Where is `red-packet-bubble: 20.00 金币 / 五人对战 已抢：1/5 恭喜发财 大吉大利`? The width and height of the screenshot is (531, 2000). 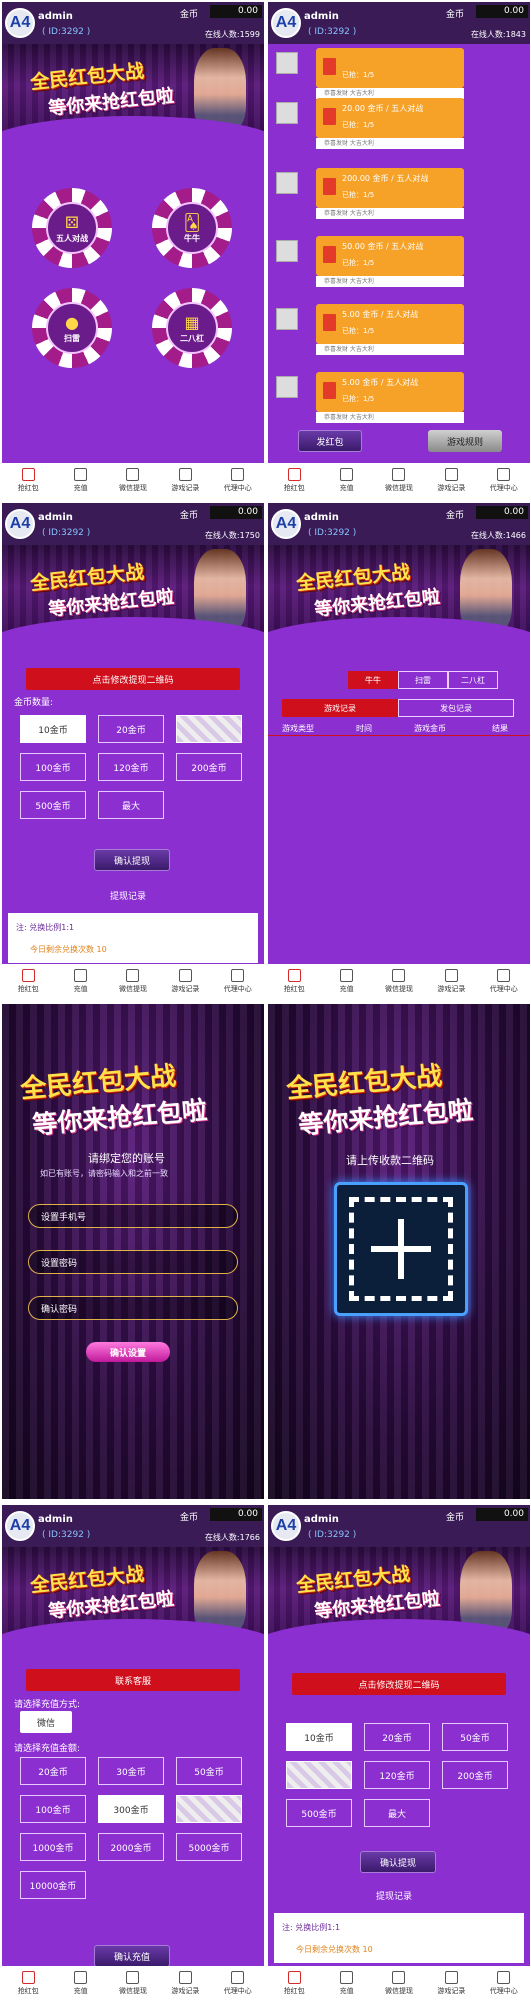
red-packet-bubble: 20.00 金币 / 五人对战 已抢：1/5 恭喜发财 大吉大利 is located at coordinates (390, 123).